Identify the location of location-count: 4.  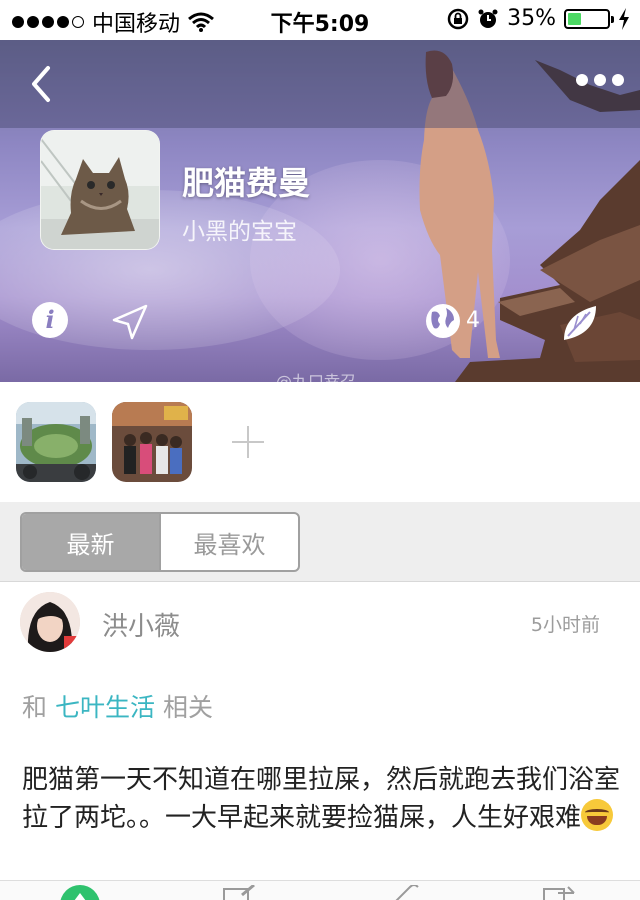
(473, 320).